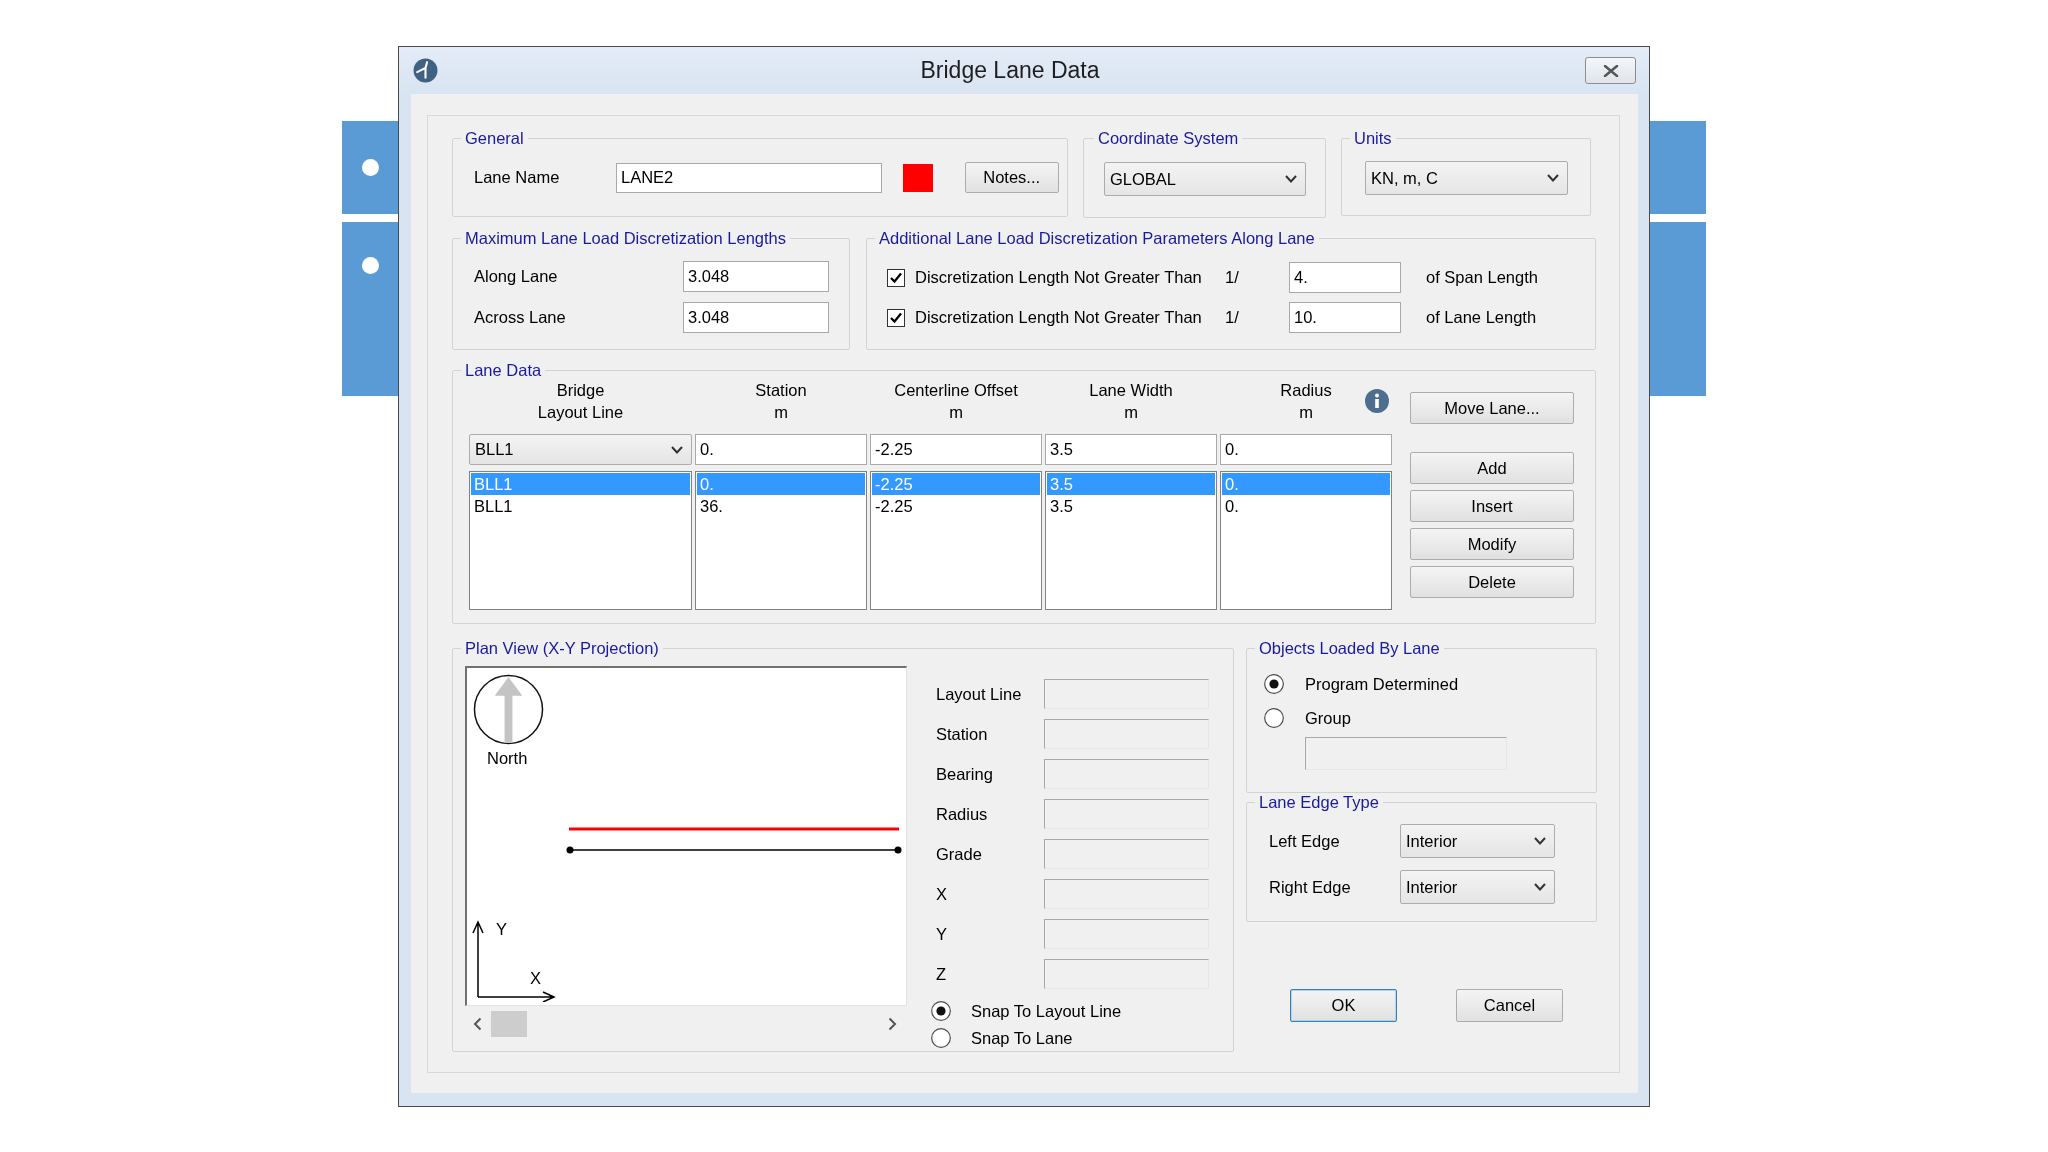 The width and height of the screenshot is (2048, 1152). Describe the element at coordinates (1046, 1011) in the screenshot. I see `radio-label: Snap To Layout Line` at that location.